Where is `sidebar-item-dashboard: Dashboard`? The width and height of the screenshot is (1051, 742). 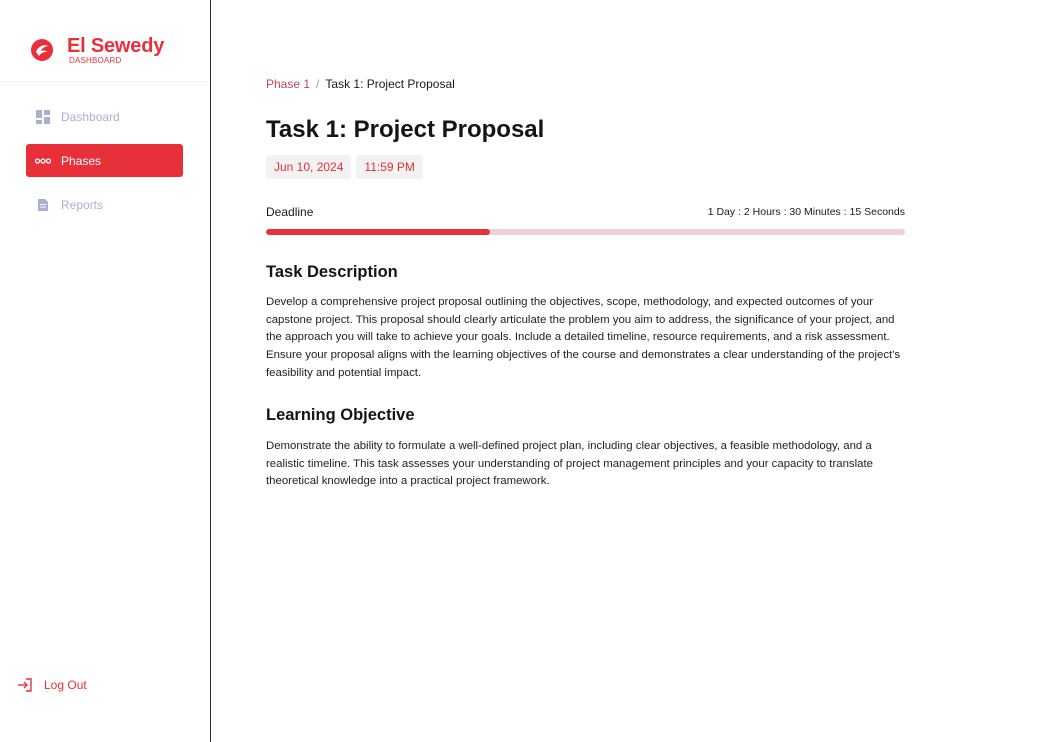
sidebar-item-dashboard: Dashboard is located at coordinates (104, 116).